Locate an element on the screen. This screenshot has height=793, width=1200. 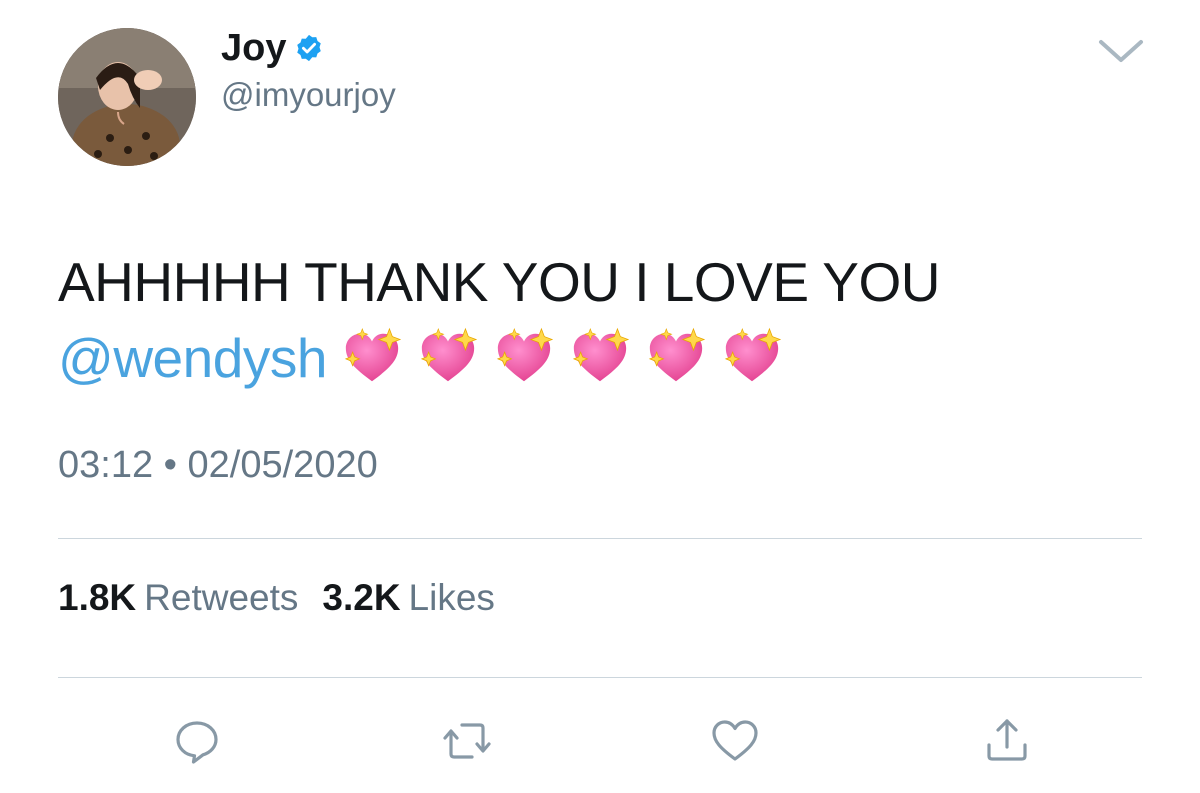
reply-icon is located at coordinates (197, 741).